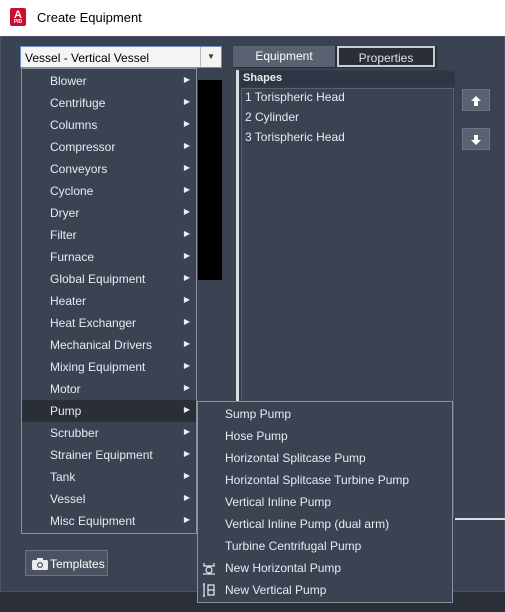 The height and width of the screenshot is (612, 505). Describe the element at coordinates (293, 546) in the screenshot. I see `submenu-item-label: Turbine Centrifugal Pump` at that location.